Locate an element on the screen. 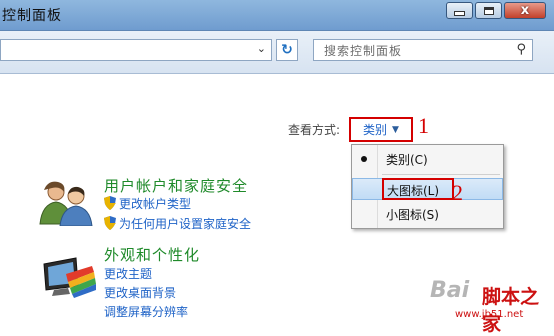 The height and width of the screenshot is (336, 554). menu-item-label: 小图标(S) is located at coordinates (412, 215).